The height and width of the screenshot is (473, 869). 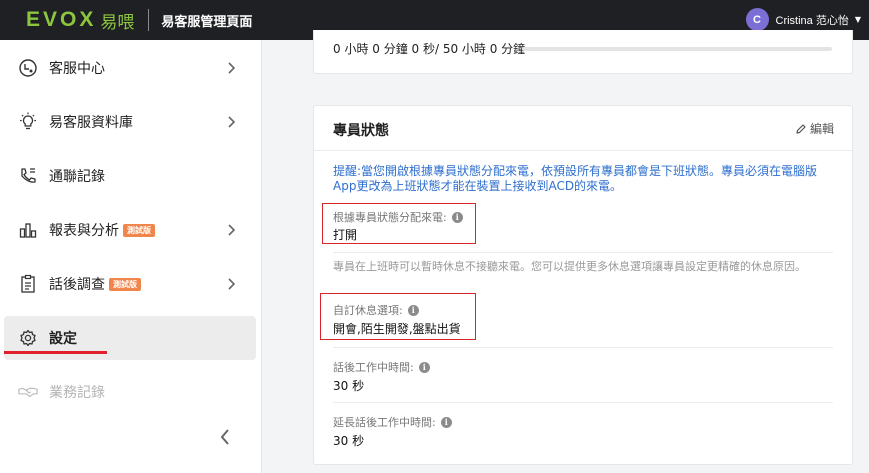 I want to click on collapse-sidebar-button, so click(x=225, y=437).